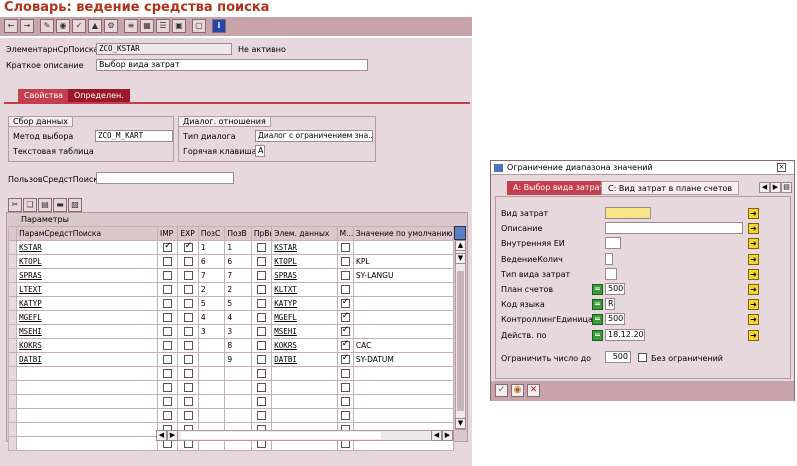 This screenshot has height=466, width=797. Describe the element at coordinates (211, 331) in the screenshot. I see `posc-cell: 3` at that location.